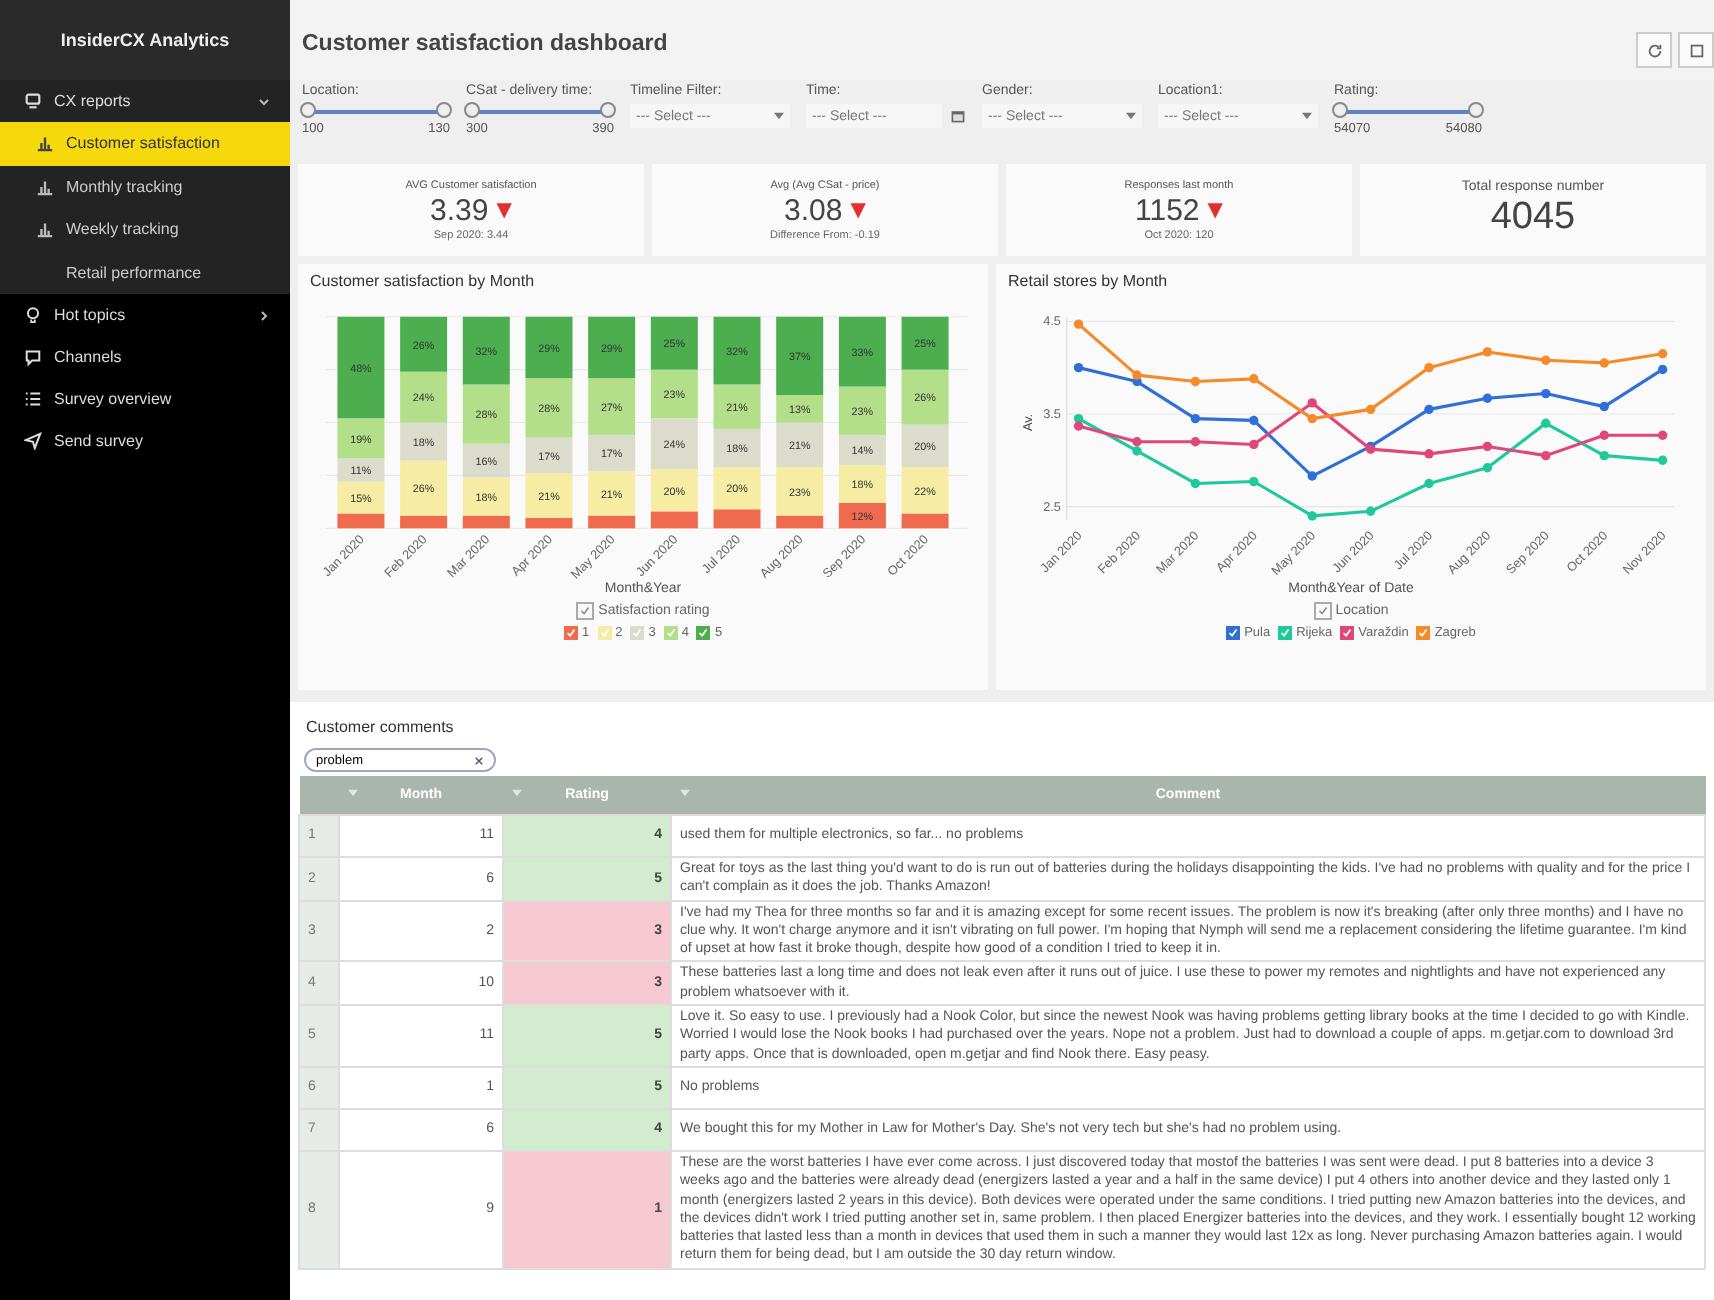  What do you see at coordinates (145, 229) in the screenshot?
I see `nav-subitem: Weekly tracking` at bounding box center [145, 229].